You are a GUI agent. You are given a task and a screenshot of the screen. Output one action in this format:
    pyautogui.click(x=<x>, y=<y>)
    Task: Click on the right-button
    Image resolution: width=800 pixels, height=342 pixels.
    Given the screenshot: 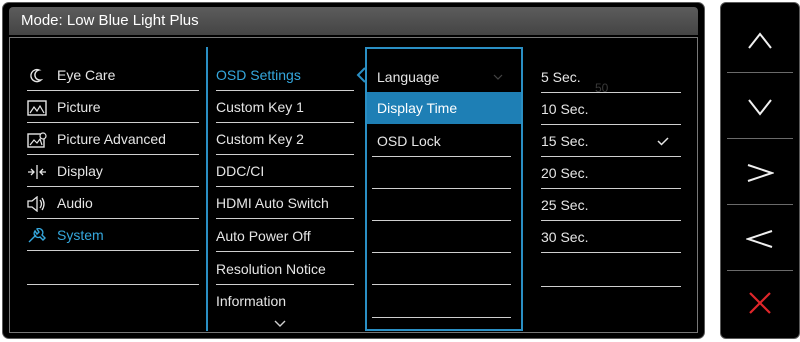 What is the action you would take?
    pyautogui.click(x=760, y=173)
    